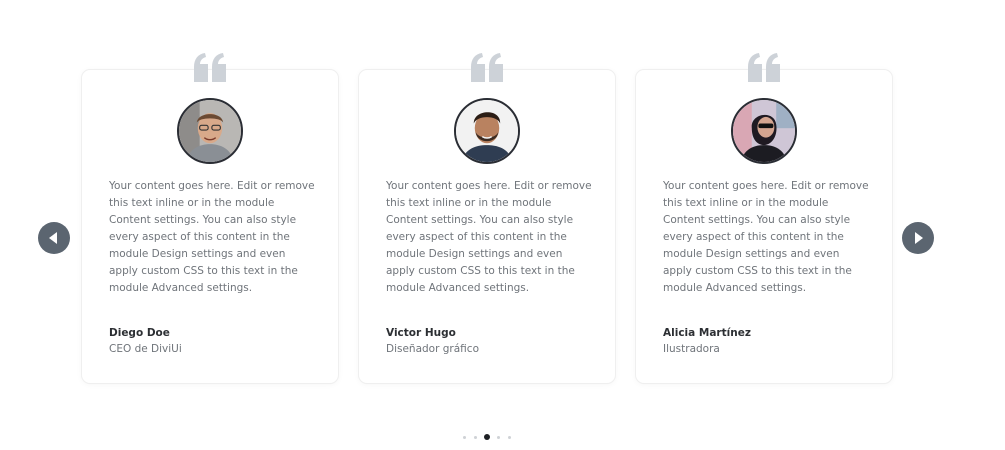 The width and height of the screenshot is (1005, 450). What do you see at coordinates (432, 349) in the screenshot?
I see `author-role: Diseñador gráfico` at bounding box center [432, 349].